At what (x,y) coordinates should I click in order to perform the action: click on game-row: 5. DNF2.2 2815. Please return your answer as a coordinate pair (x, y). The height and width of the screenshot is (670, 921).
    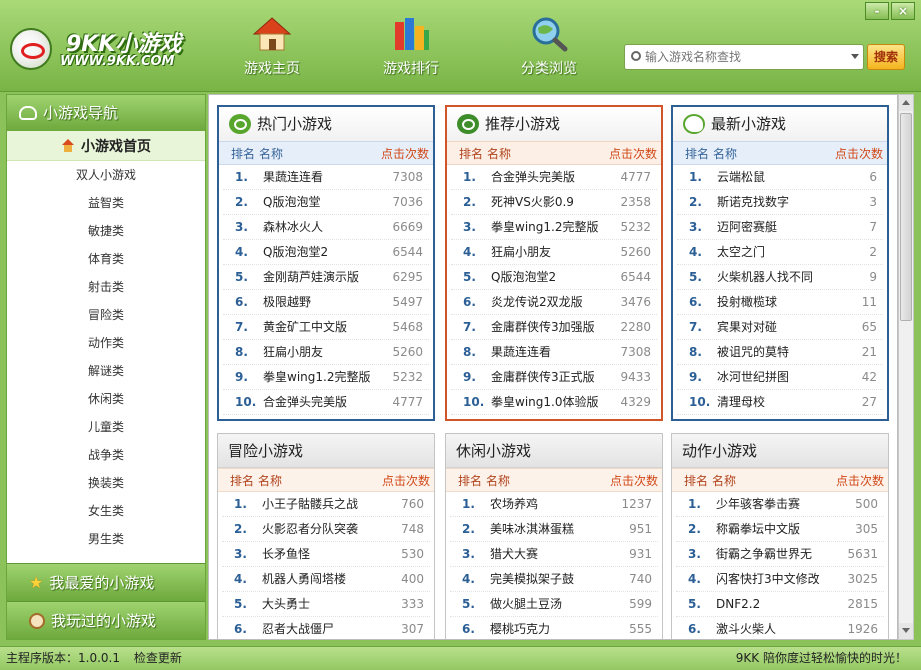
    Looking at the image, I should click on (780, 604).